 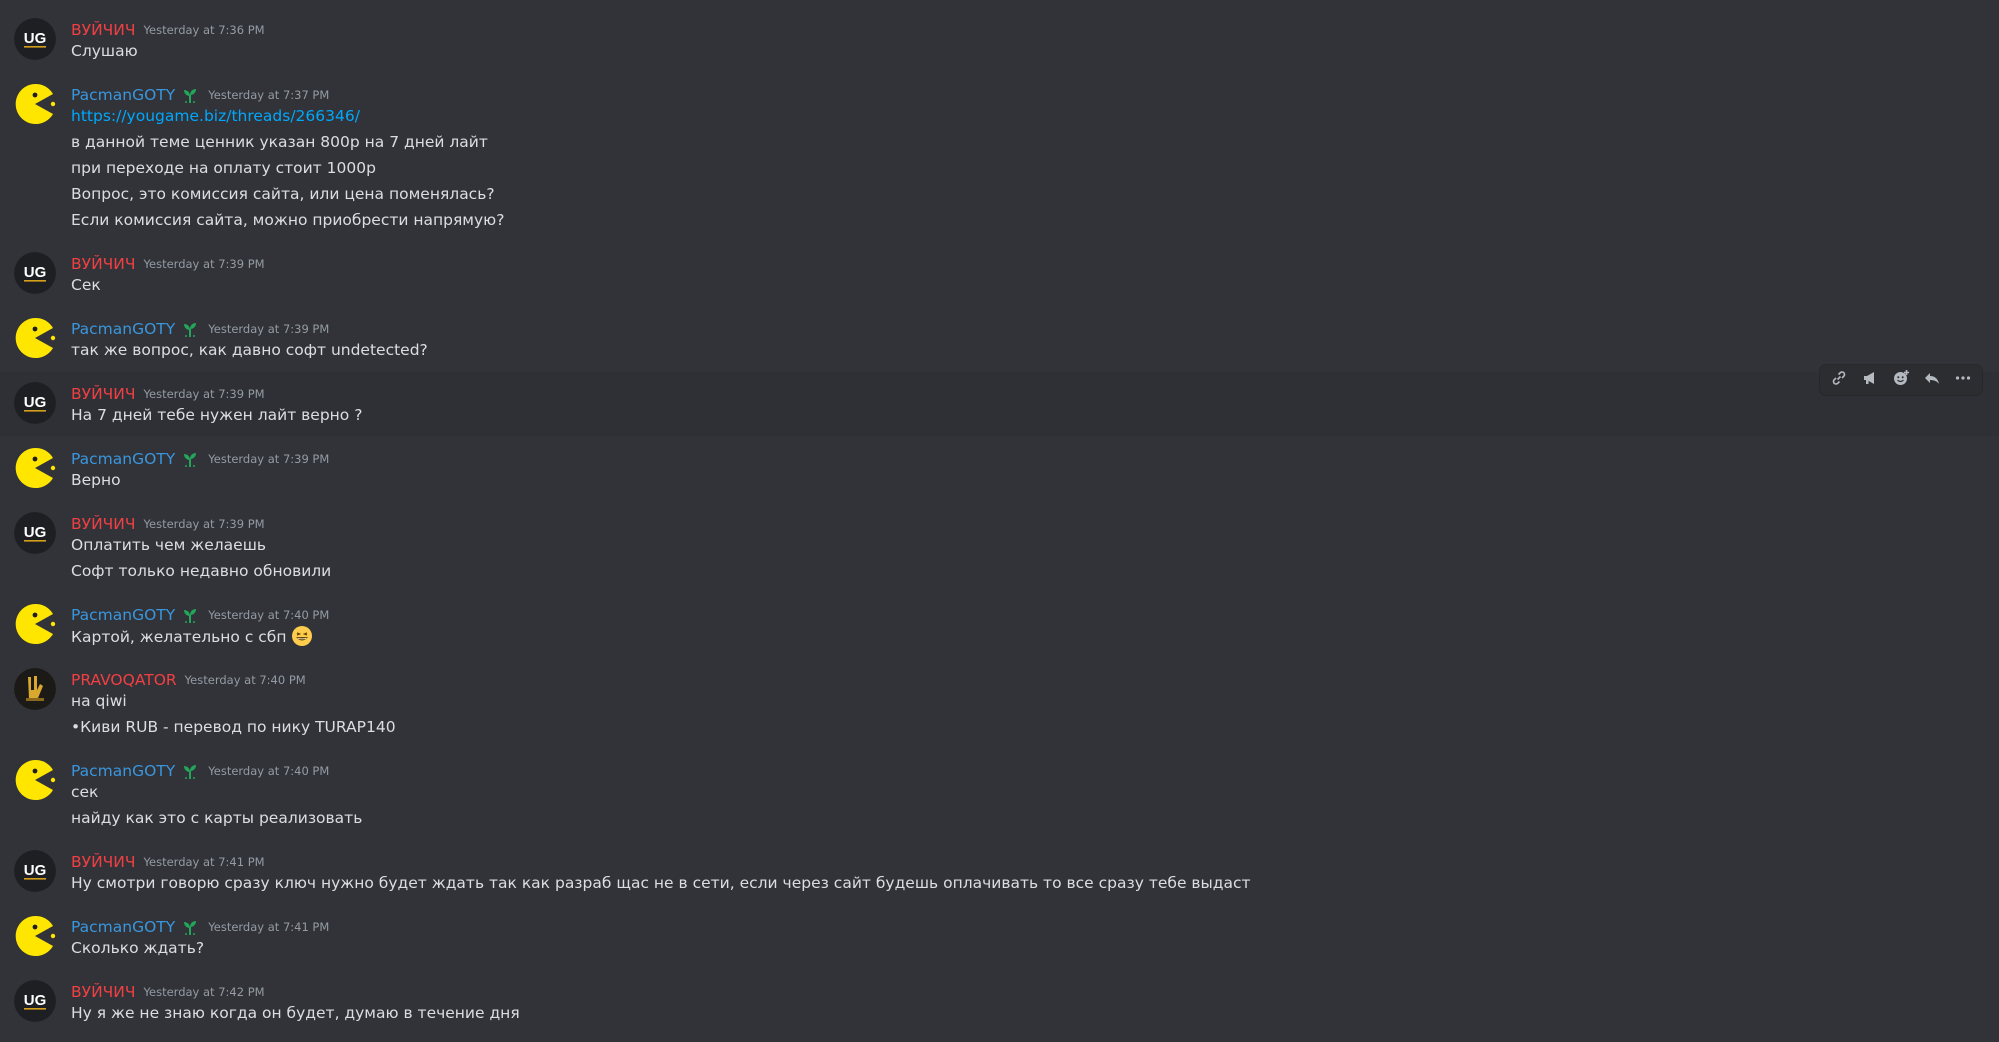 I want to click on megaphone-icon, so click(x=1870, y=380).